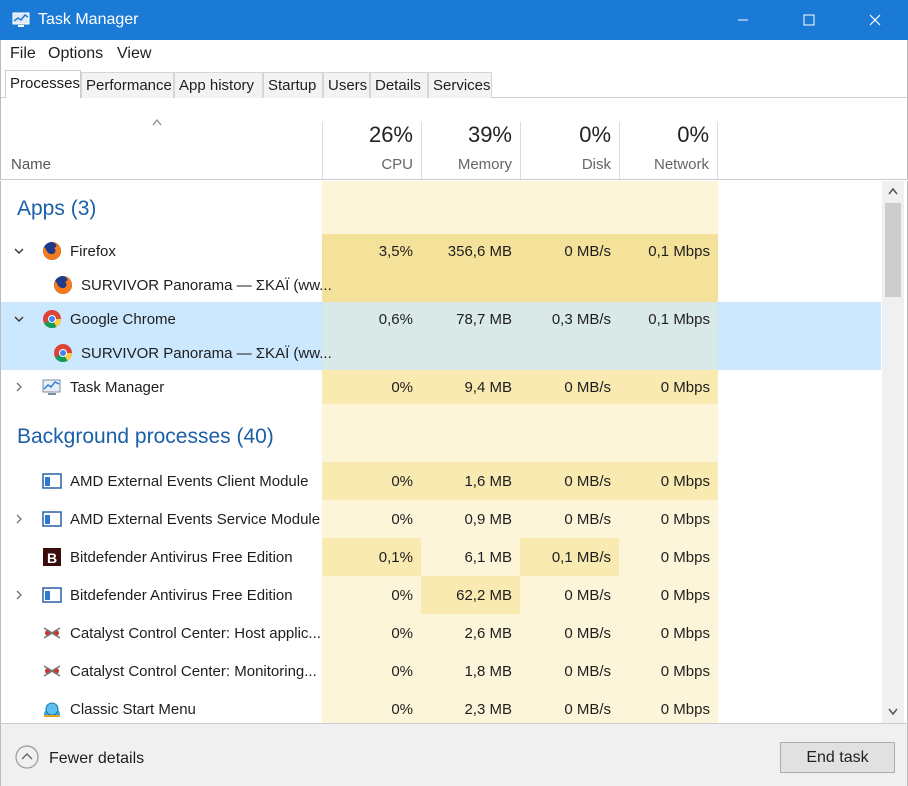 This screenshot has width=908, height=786. I want to click on cpu-value: 0,6%, so click(395, 319).